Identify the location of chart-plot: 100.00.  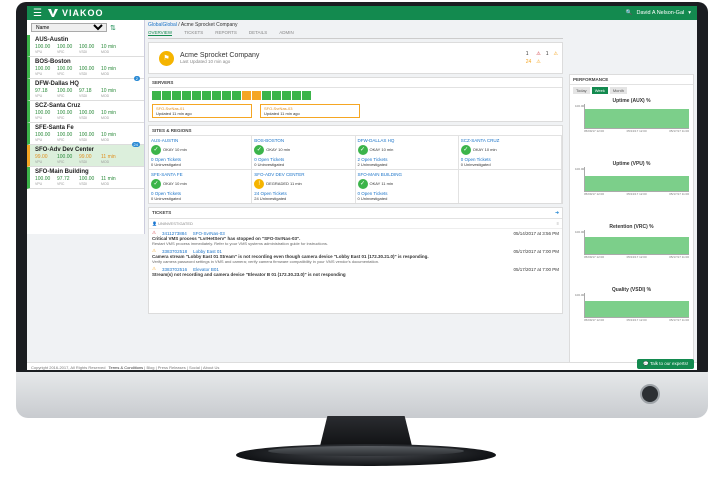
(632, 242).